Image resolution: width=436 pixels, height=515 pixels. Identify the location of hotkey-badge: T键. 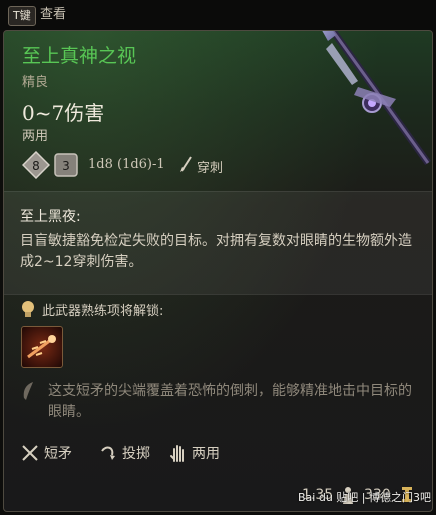
(22, 16).